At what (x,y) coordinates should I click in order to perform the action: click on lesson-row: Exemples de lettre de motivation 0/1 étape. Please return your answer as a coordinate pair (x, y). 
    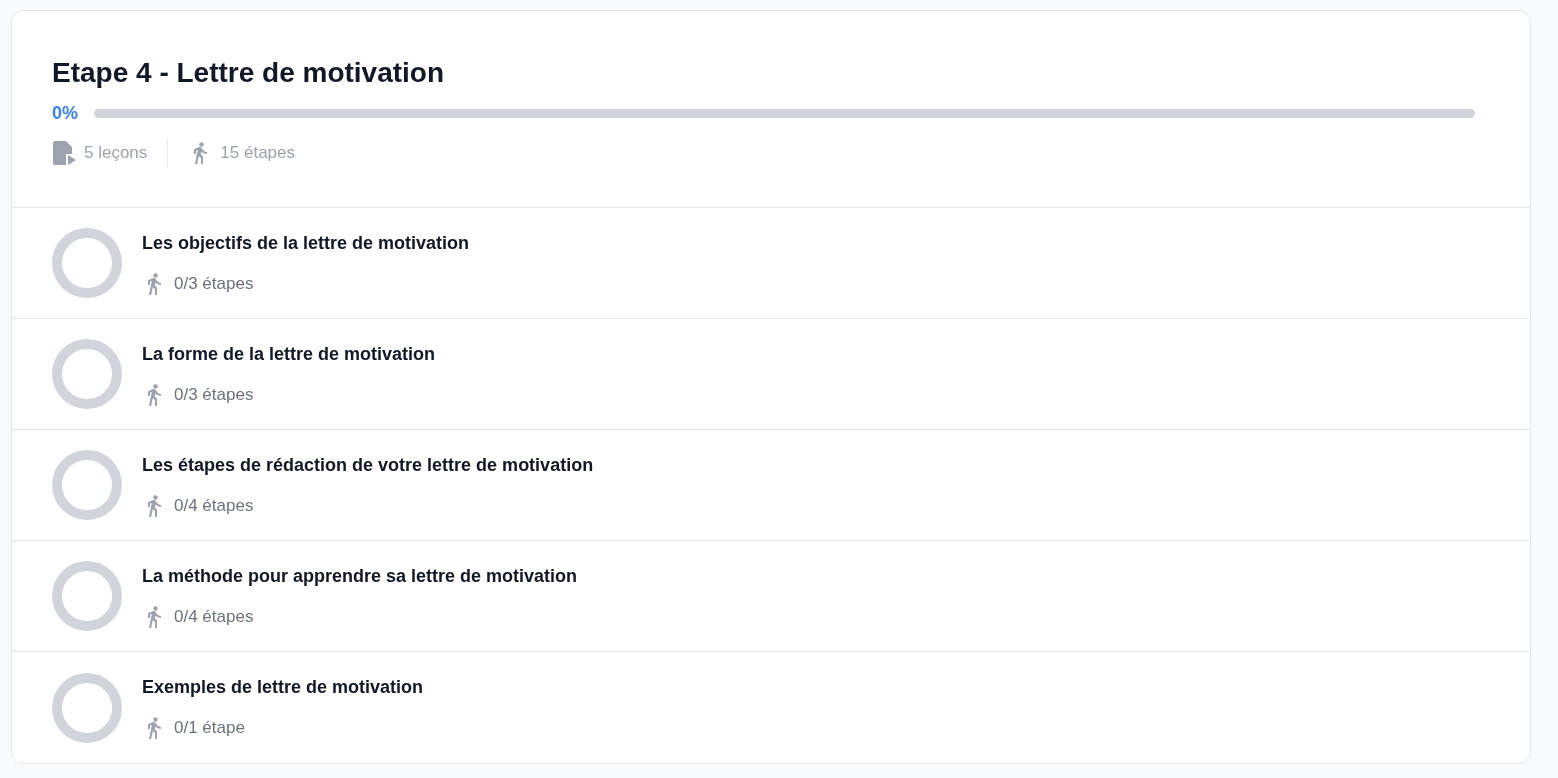
    Looking at the image, I should click on (771, 707).